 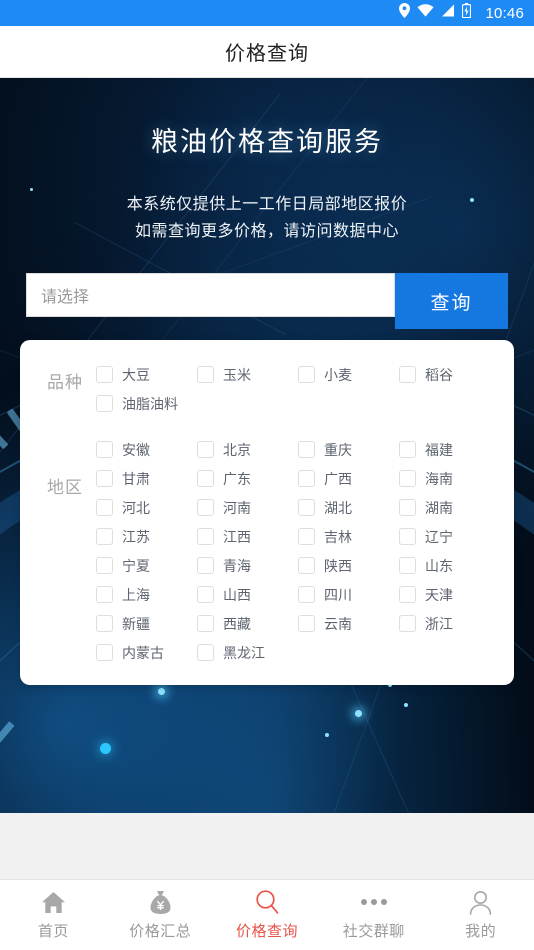 I want to click on region-checkbox-label: 湖南, so click(x=439, y=507).